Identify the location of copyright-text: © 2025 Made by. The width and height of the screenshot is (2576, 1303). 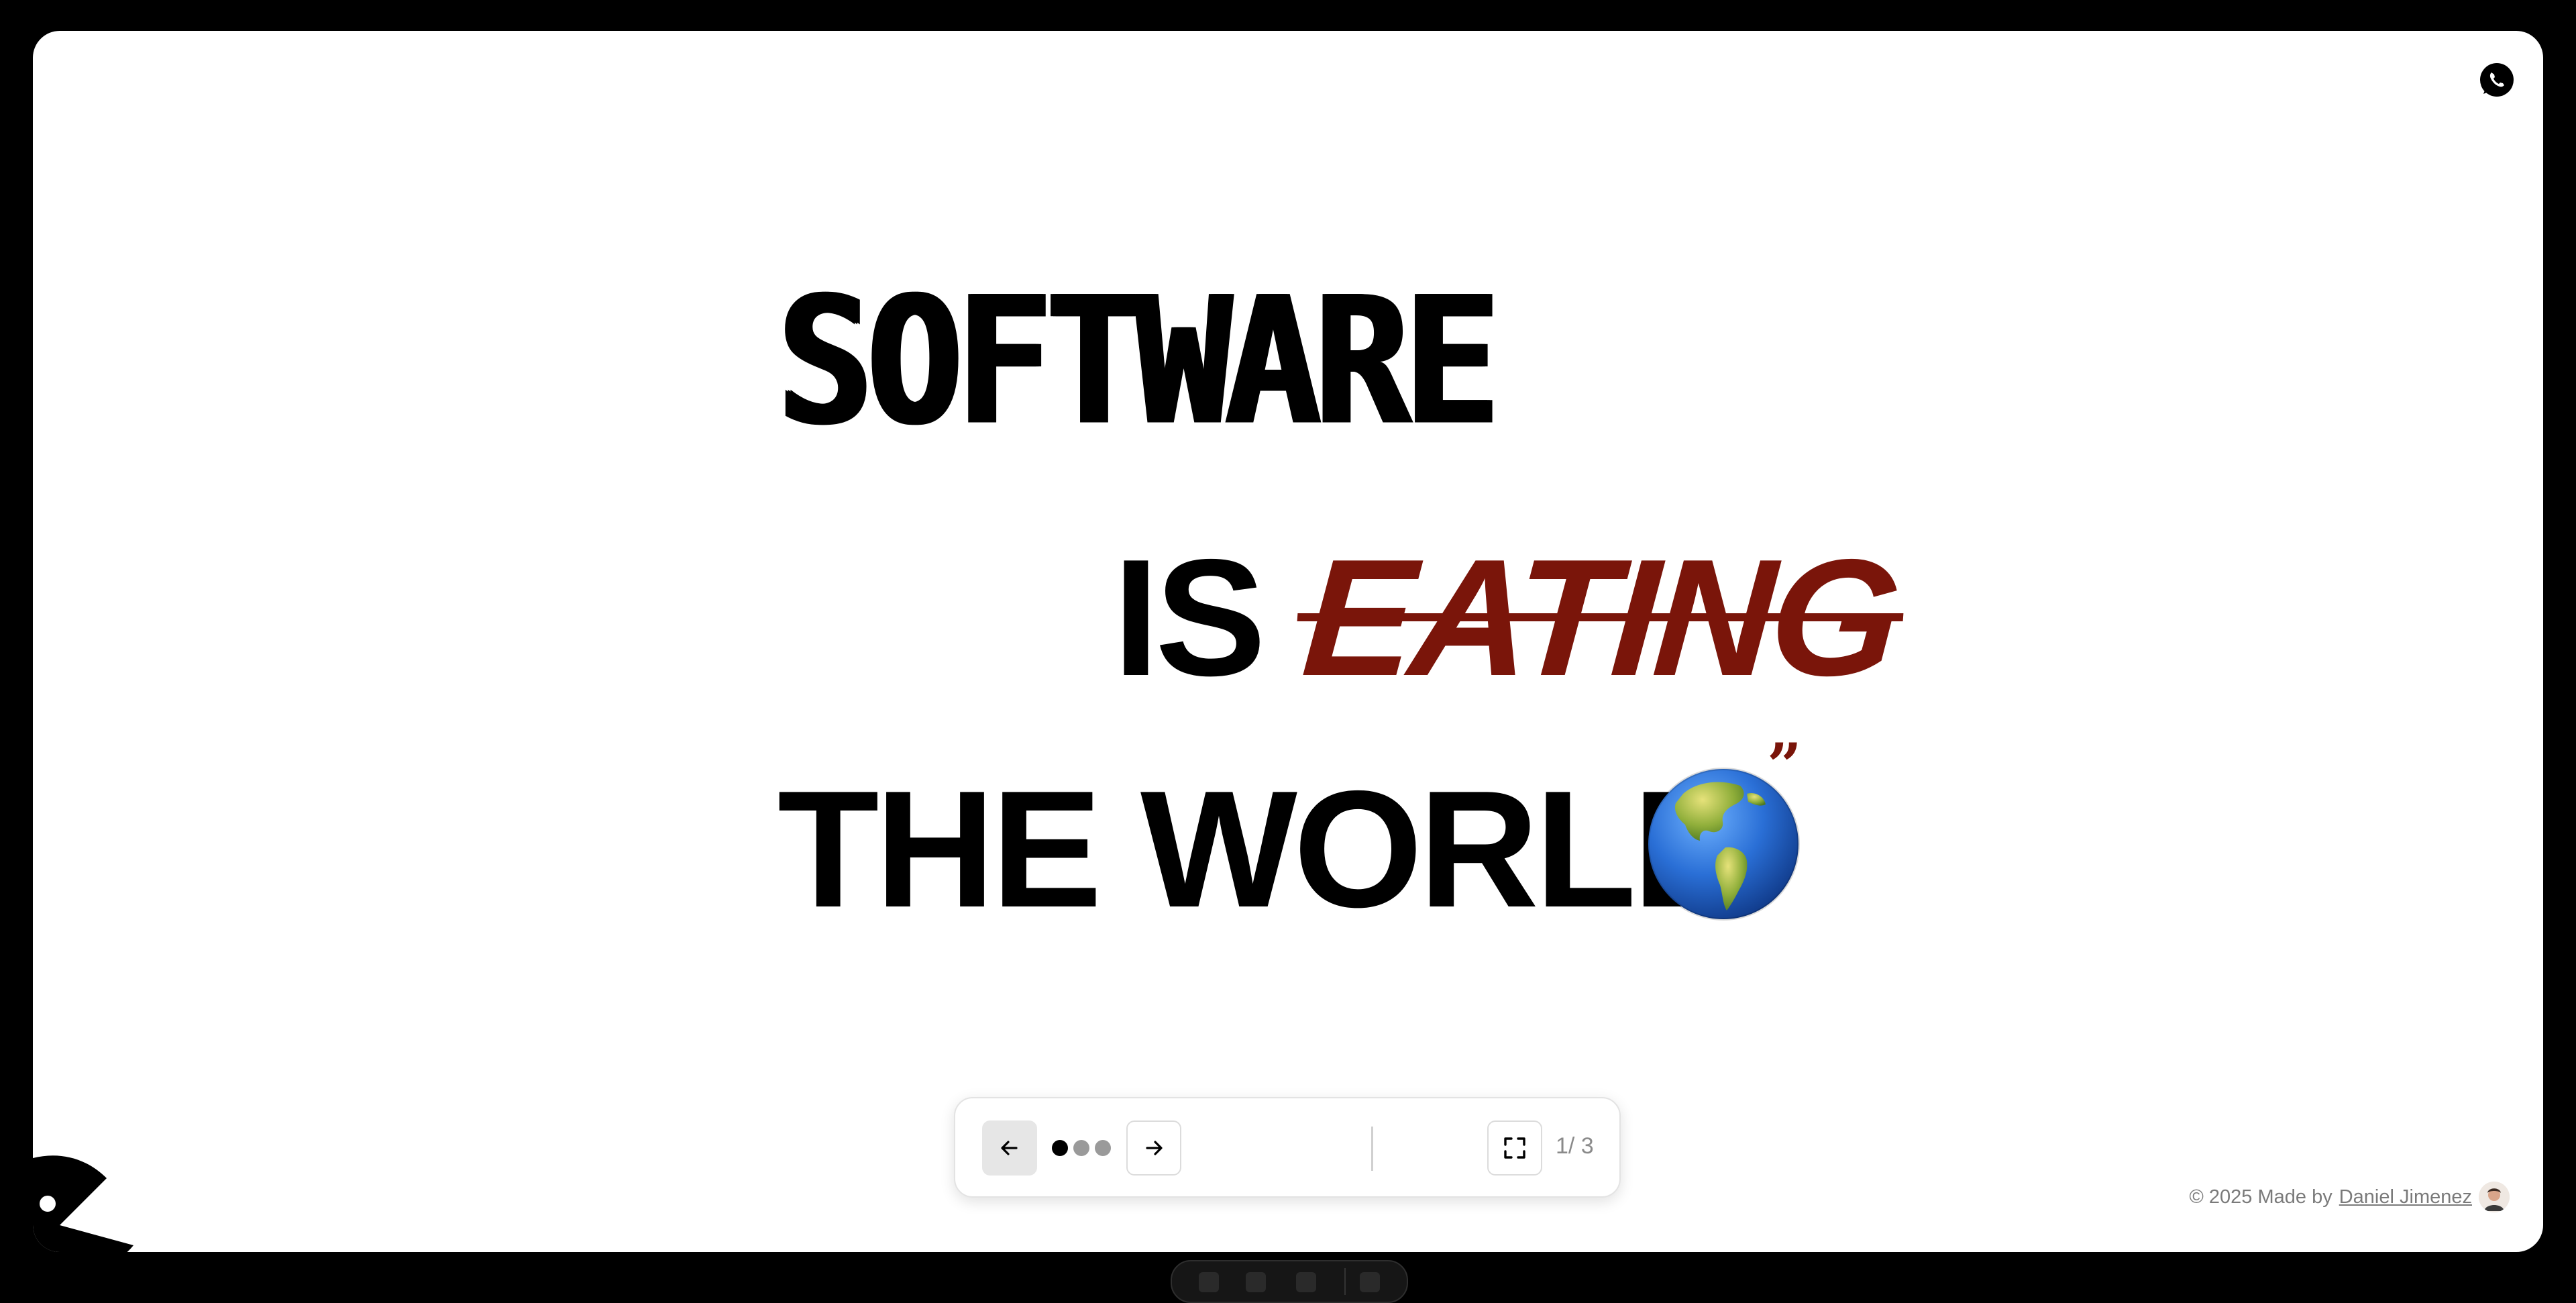
(2260, 1197).